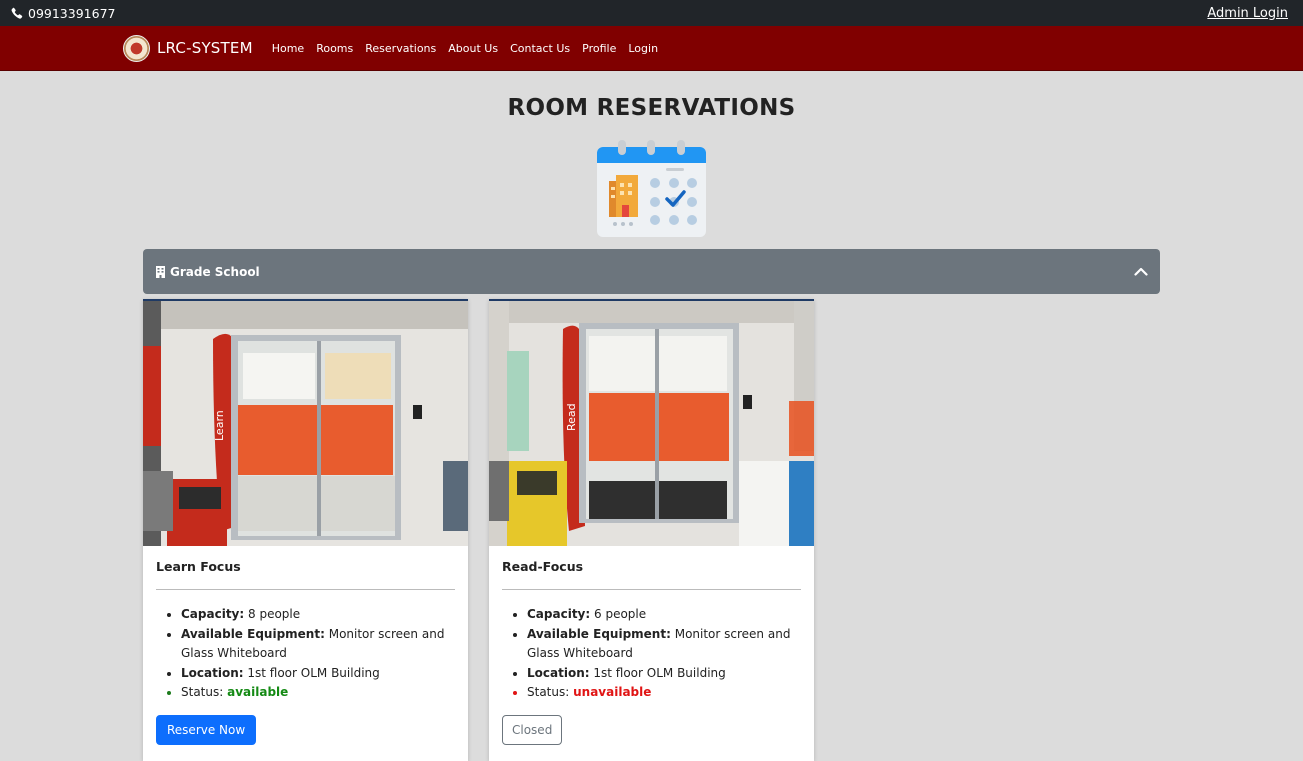  What do you see at coordinates (651, 423) in the screenshot?
I see `room-photo: Read` at bounding box center [651, 423].